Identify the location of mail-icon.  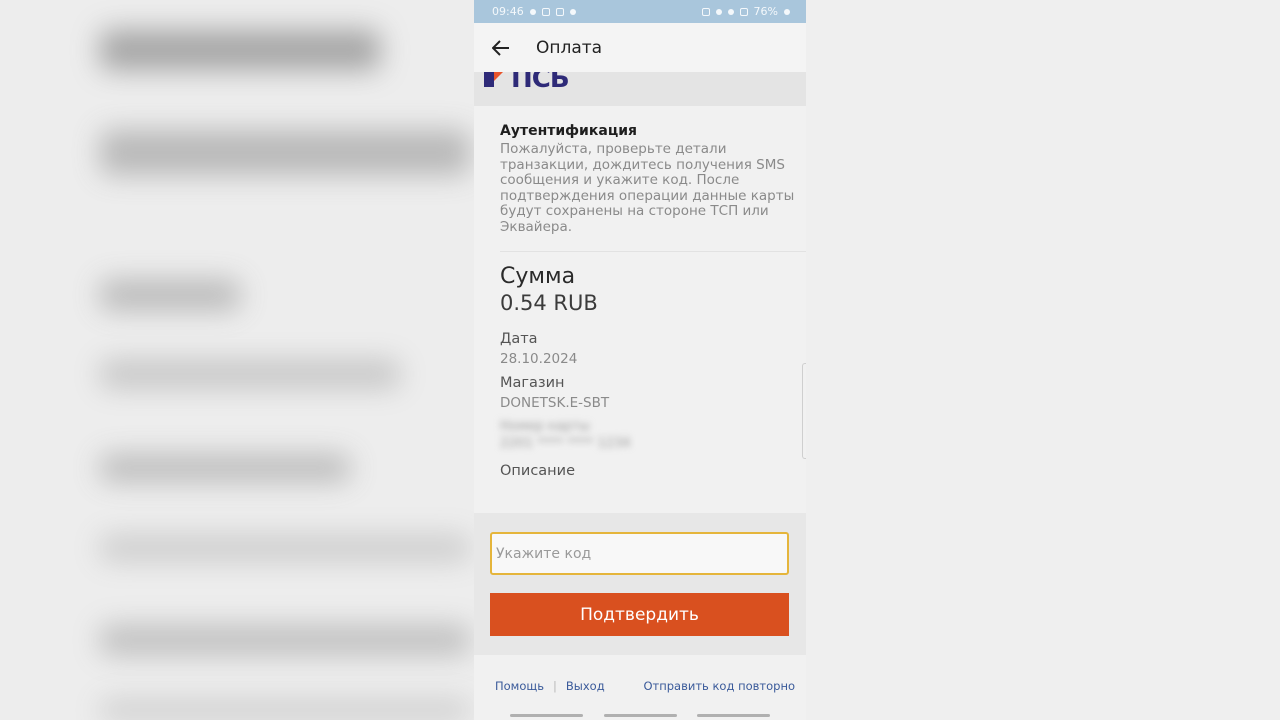
(559, 11).